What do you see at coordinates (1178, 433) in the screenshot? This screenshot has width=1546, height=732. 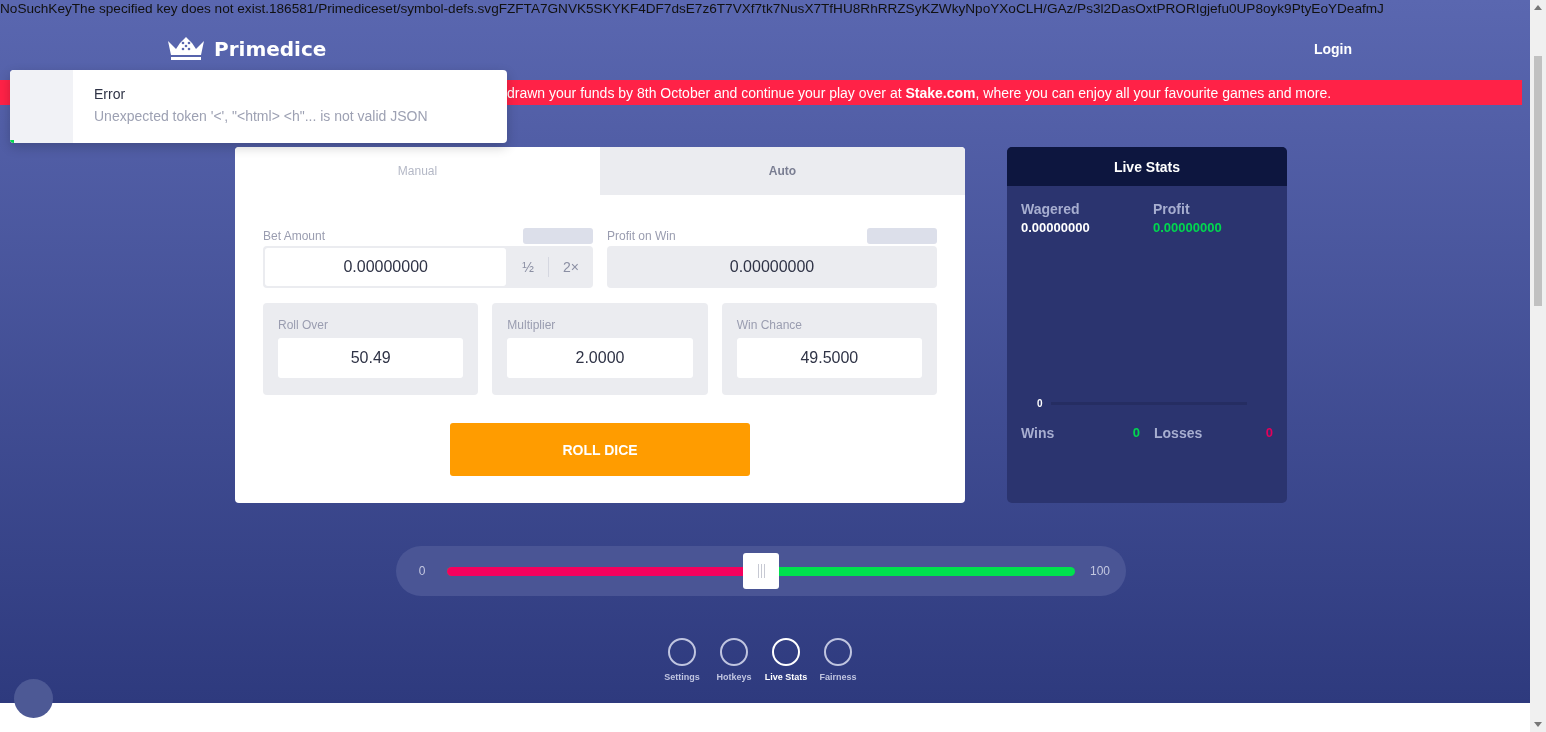 I see `stat-label: Losses` at bounding box center [1178, 433].